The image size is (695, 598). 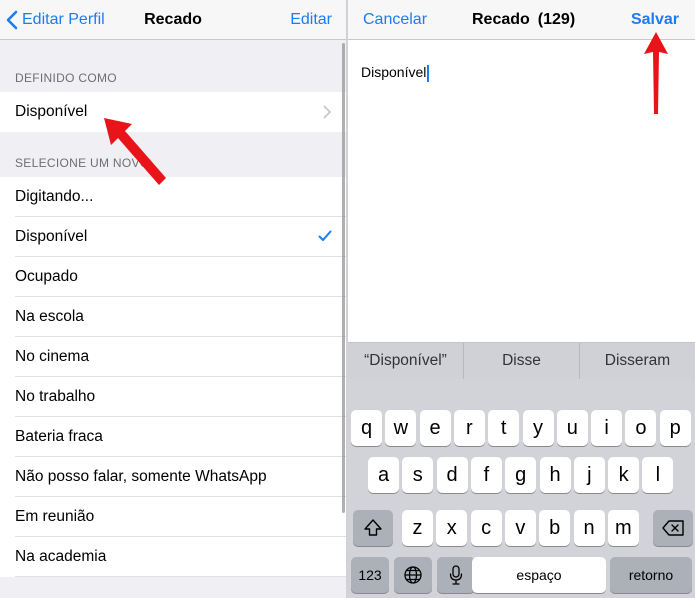 I want to click on key-g: g, so click(x=521, y=475).